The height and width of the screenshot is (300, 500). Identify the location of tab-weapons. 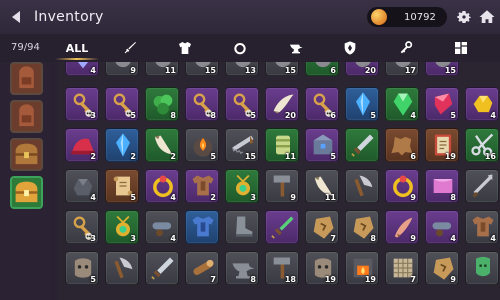
(130, 48).